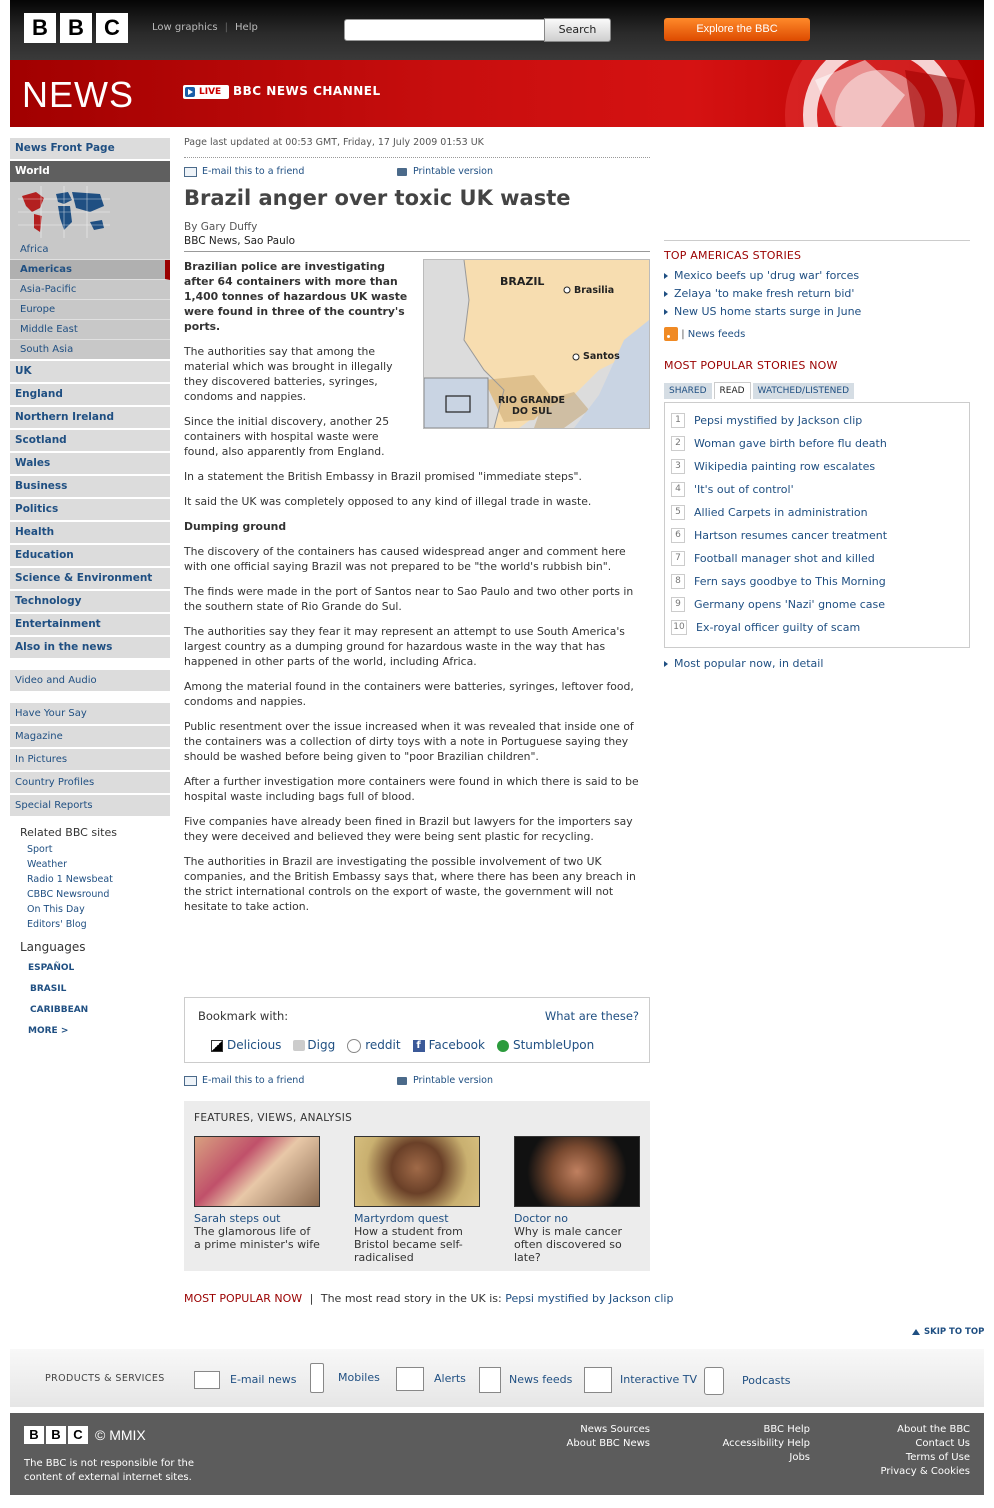 The height and width of the screenshot is (1508, 994). What do you see at coordinates (925, 1472) in the screenshot?
I see `footer-privacy-cookies: Privacy & Cookies` at bounding box center [925, 1472].